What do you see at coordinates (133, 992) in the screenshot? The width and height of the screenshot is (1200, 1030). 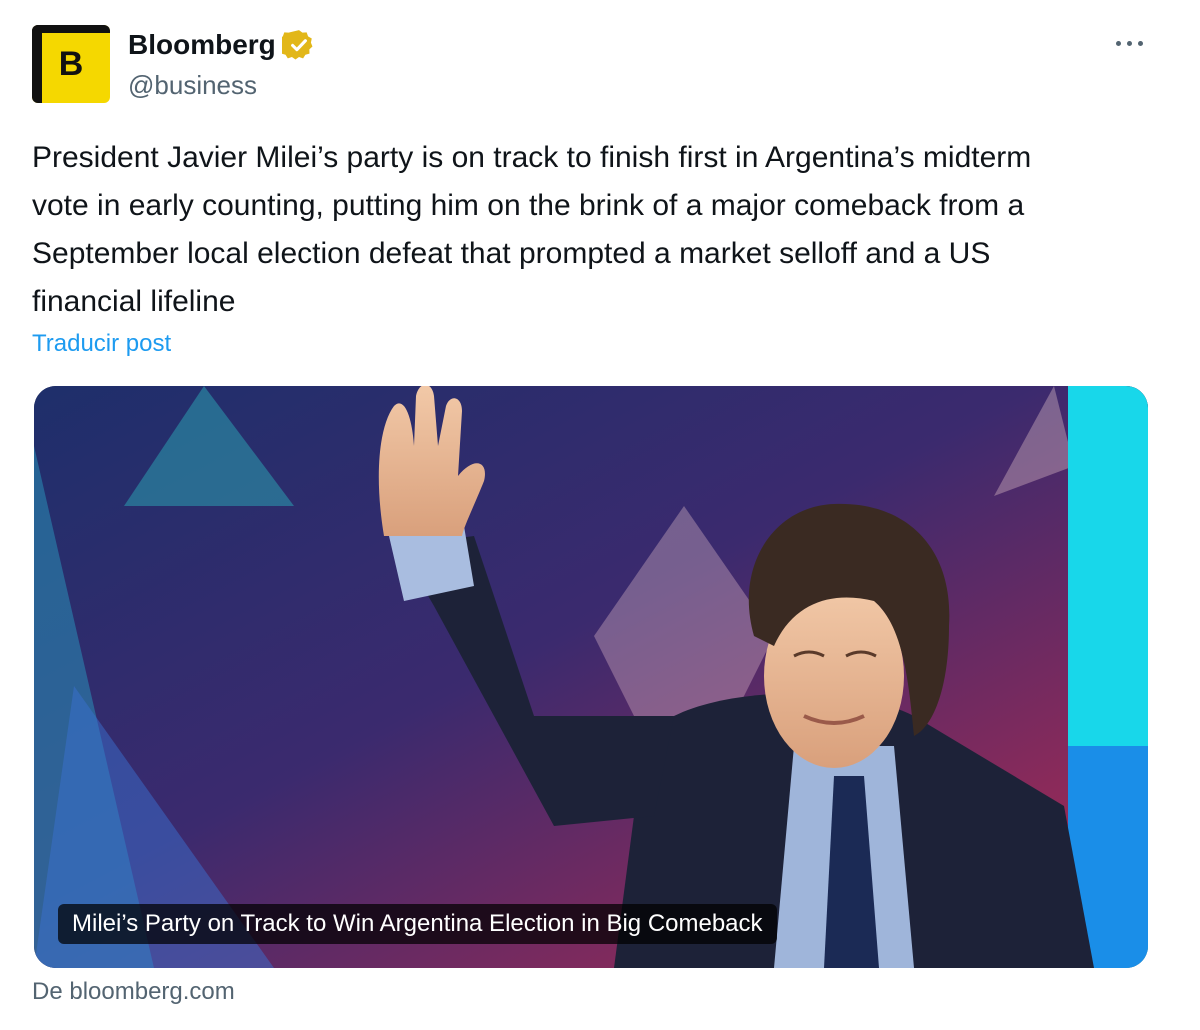 I see `card-source-domain: De bloomberg.com` at bounding box center [133, 992].